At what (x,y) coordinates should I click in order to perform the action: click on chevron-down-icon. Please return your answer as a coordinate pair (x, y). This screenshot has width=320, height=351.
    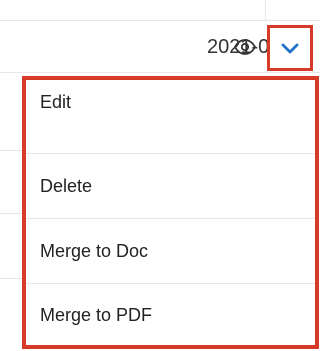
    Looking at the image, I should click on (290, 48).